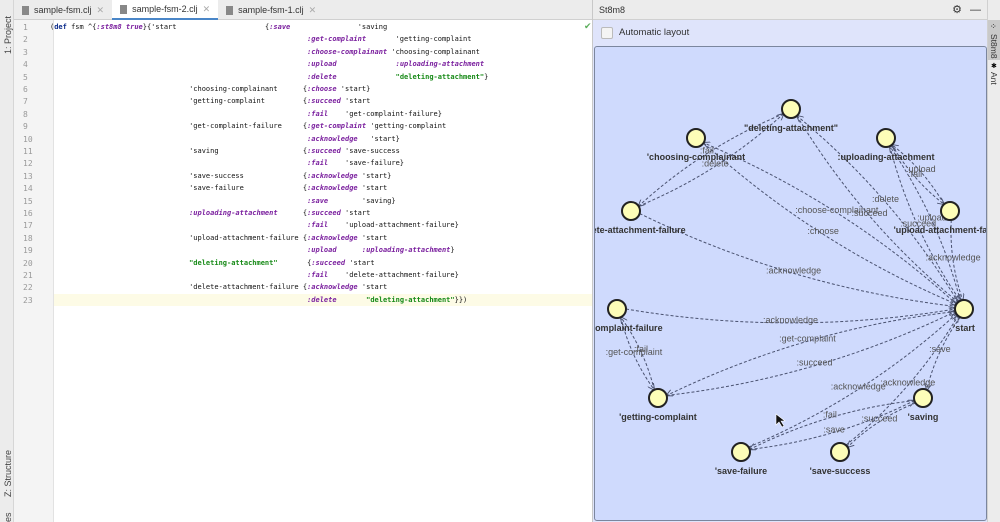  Describe the element at coordinates (210, 213) in the screenshot. I see `code-line: :uploading-attachment {:succeed 'start` at that location.